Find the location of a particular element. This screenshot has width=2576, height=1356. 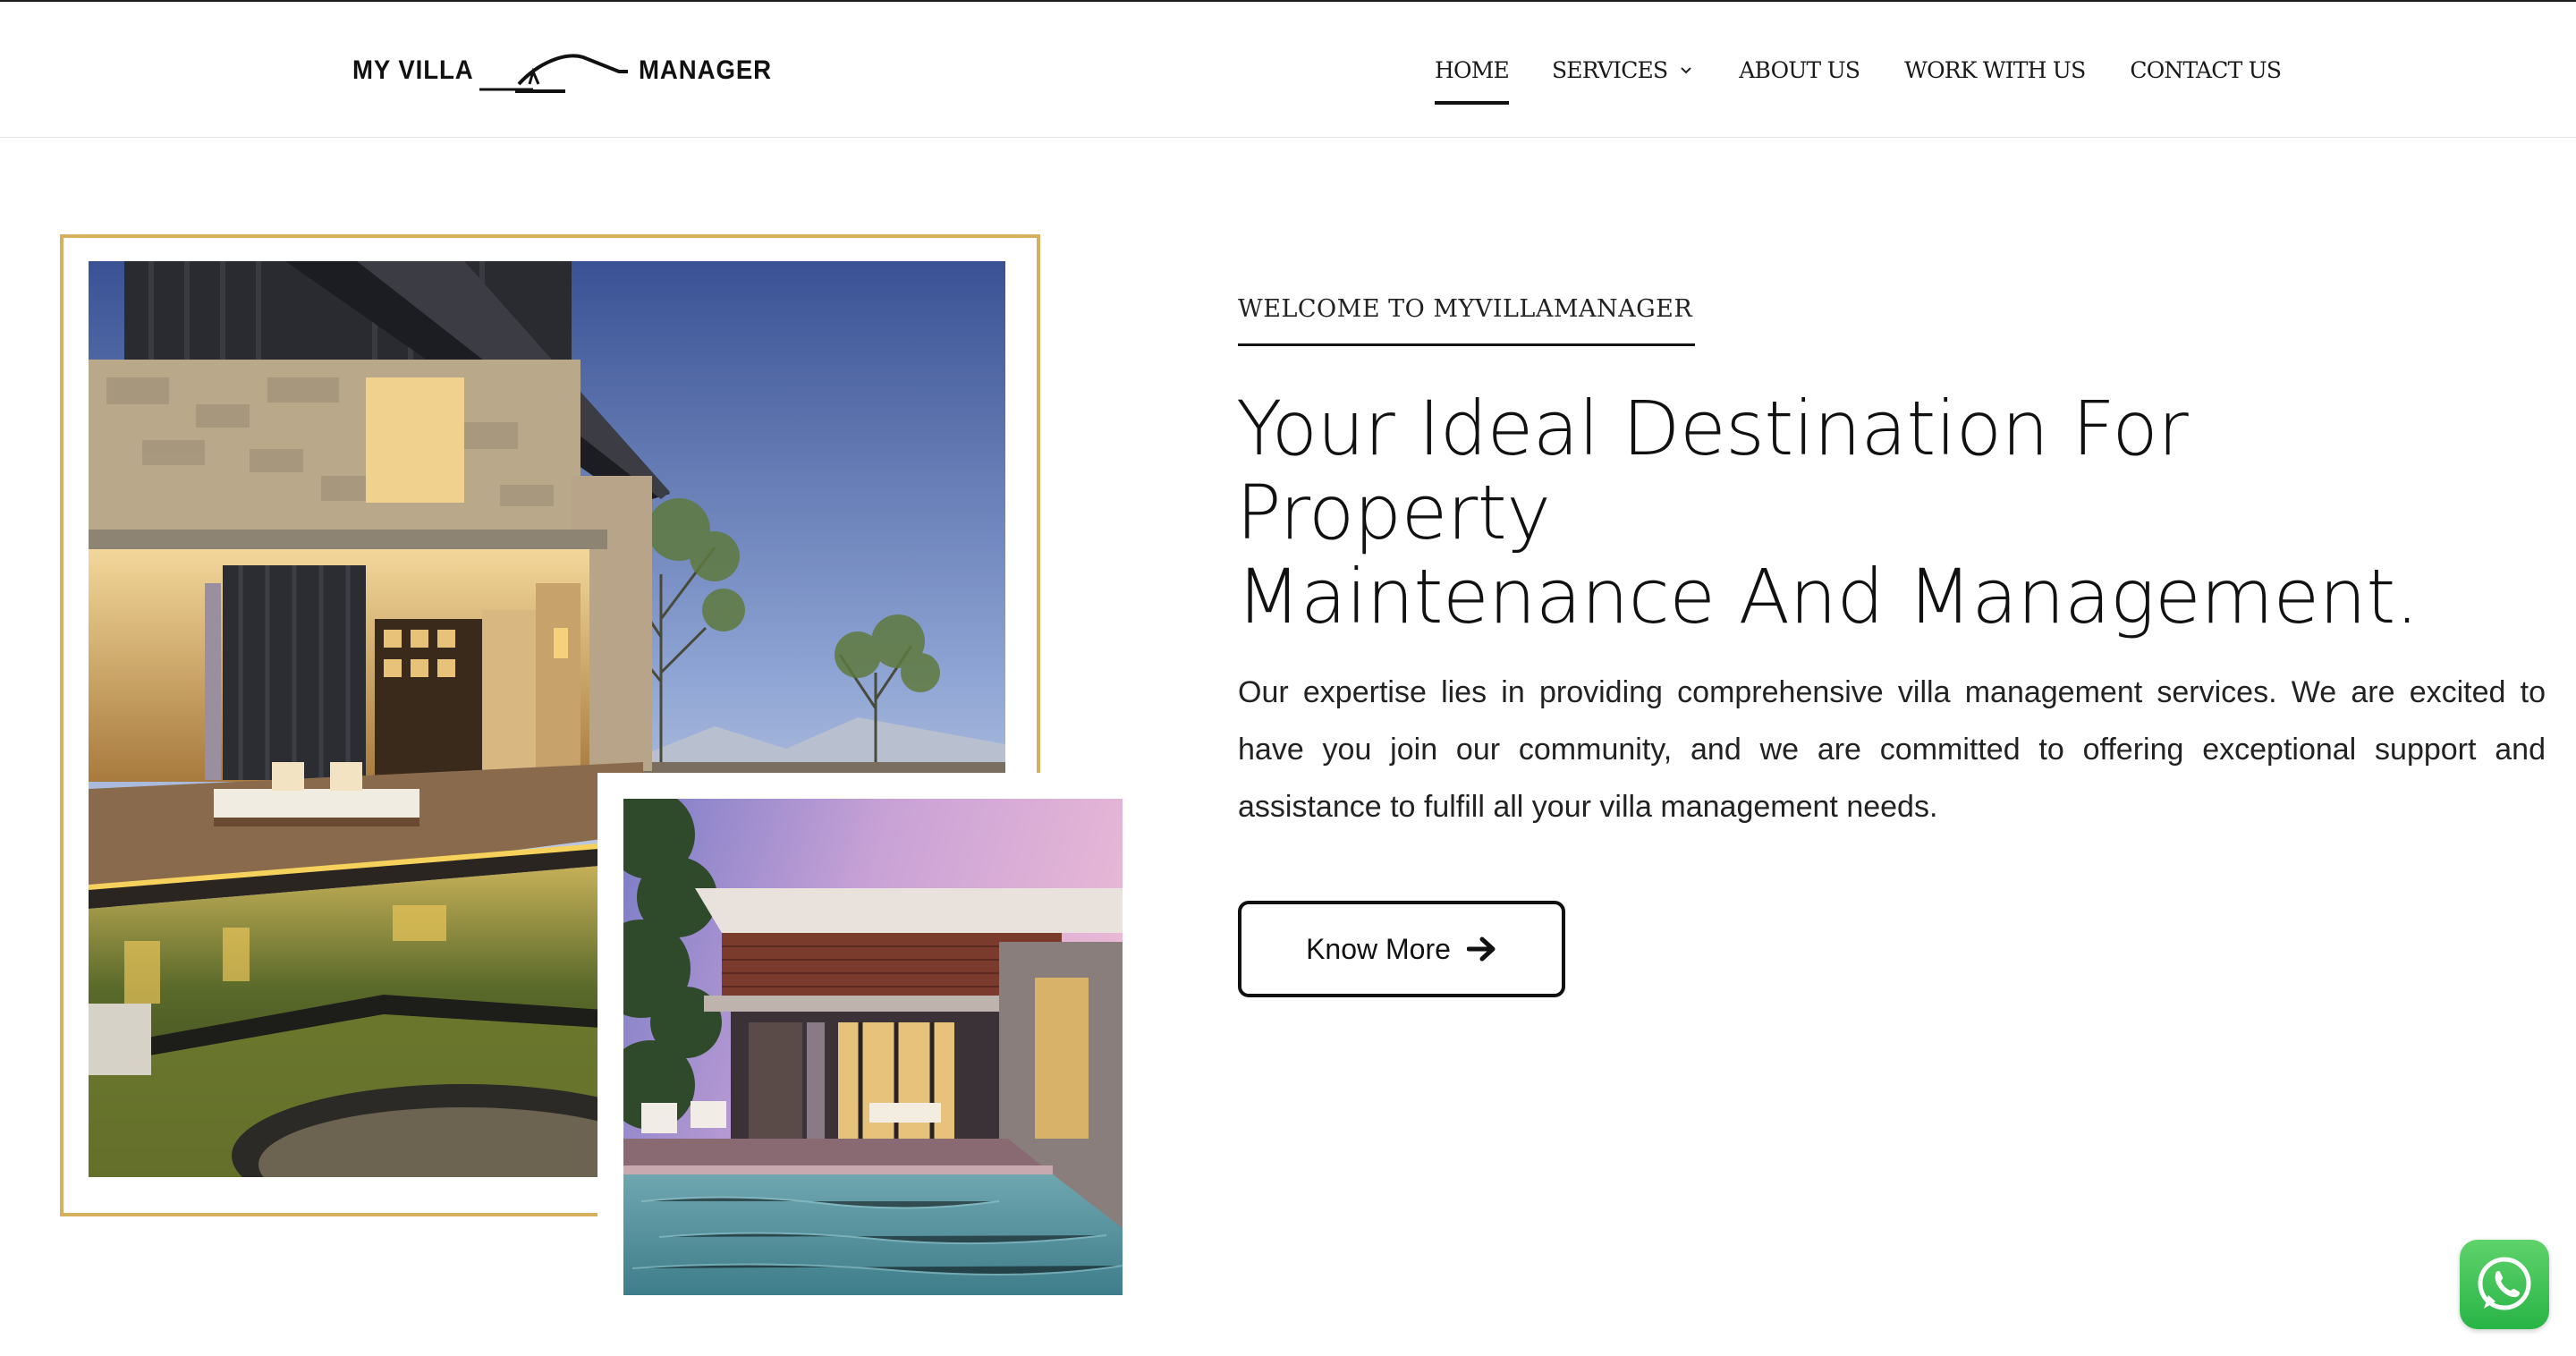

nav-item-work-with-us: WORK WITH US is located at coordinates (1995, 69).